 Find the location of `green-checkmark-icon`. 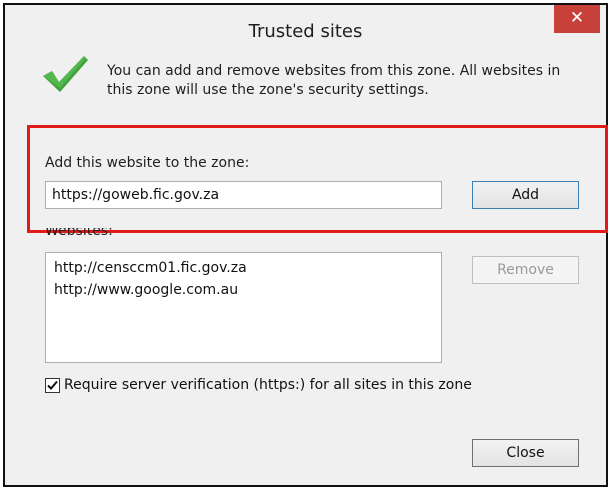

green-checkmark-icon is located at coordinates (65, 74).